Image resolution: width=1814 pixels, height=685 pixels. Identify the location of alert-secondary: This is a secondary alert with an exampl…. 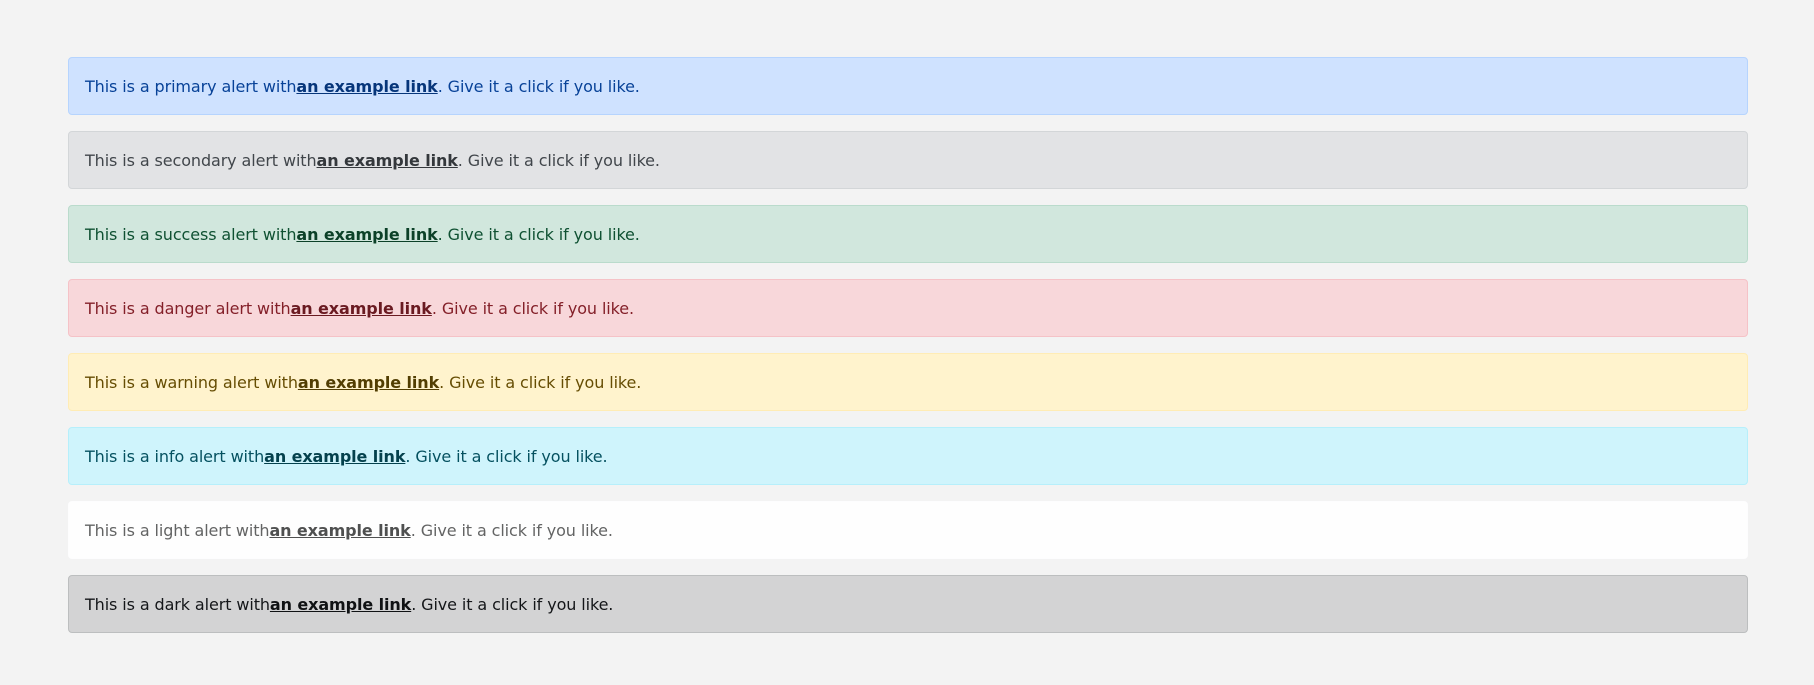
(908, 160).